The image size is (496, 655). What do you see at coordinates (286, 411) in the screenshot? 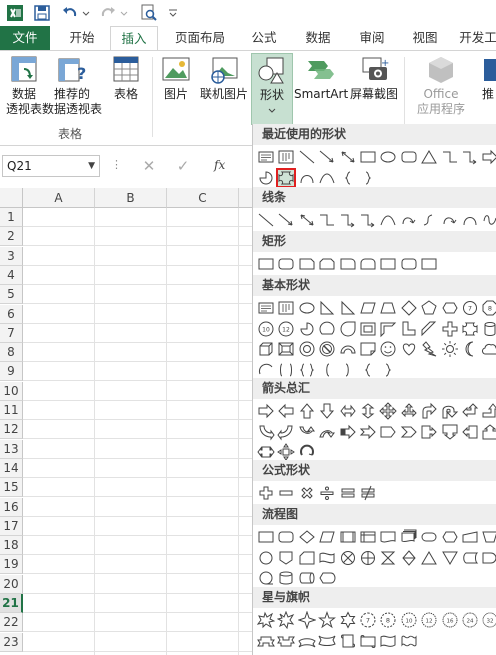
I see `larrow-shape-icon` at bounding box center [286, 411].